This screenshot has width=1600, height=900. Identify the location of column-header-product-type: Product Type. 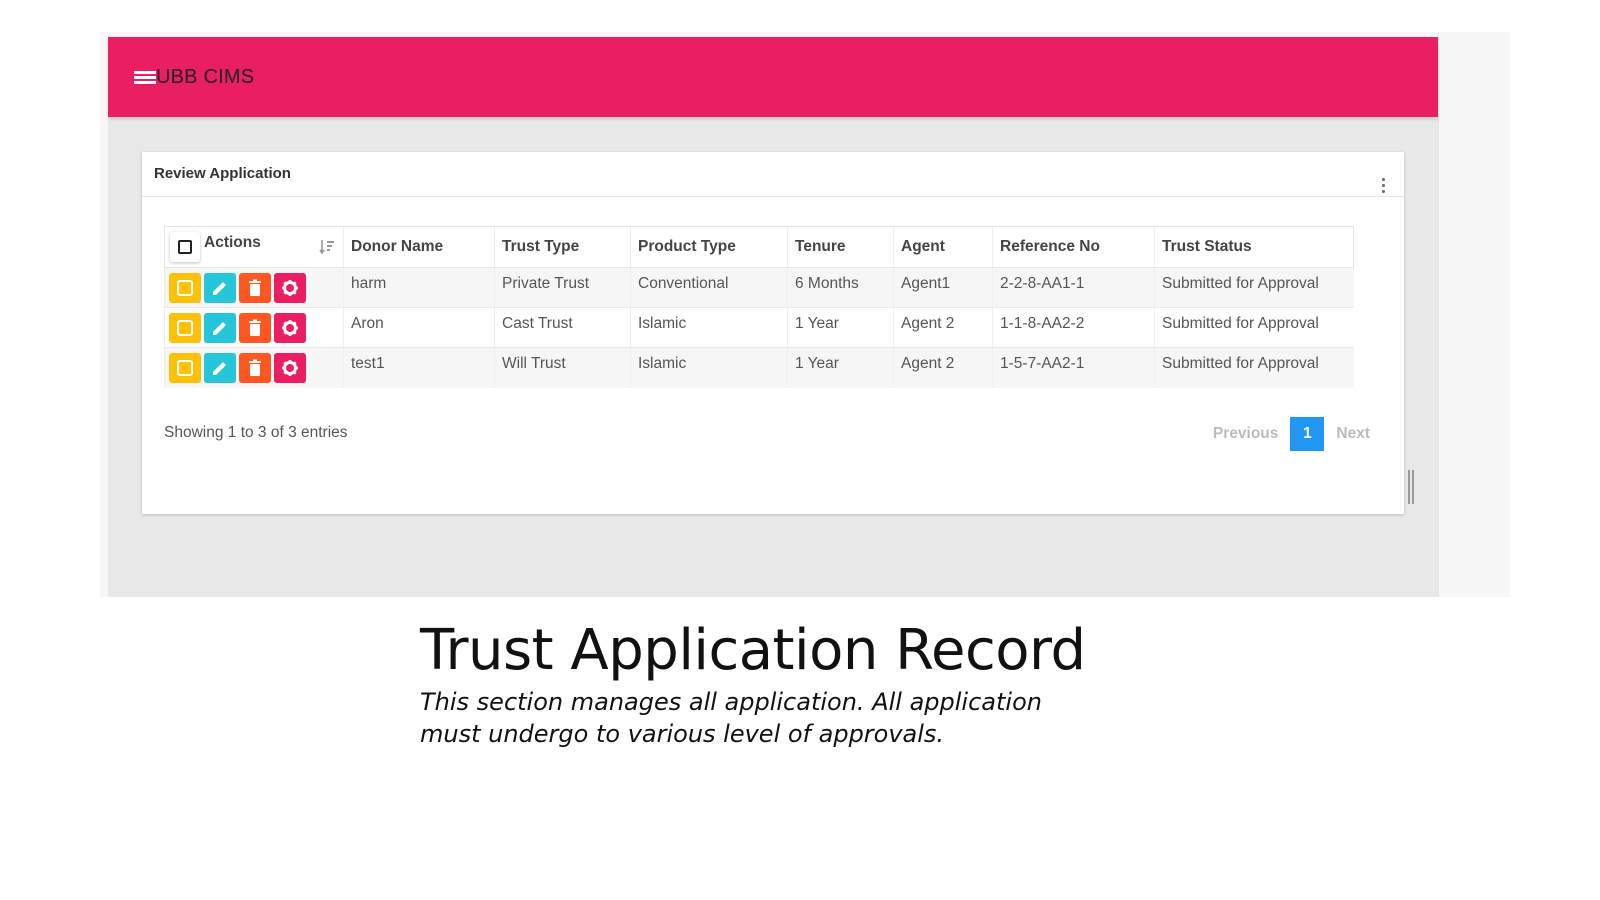
(709, 247).